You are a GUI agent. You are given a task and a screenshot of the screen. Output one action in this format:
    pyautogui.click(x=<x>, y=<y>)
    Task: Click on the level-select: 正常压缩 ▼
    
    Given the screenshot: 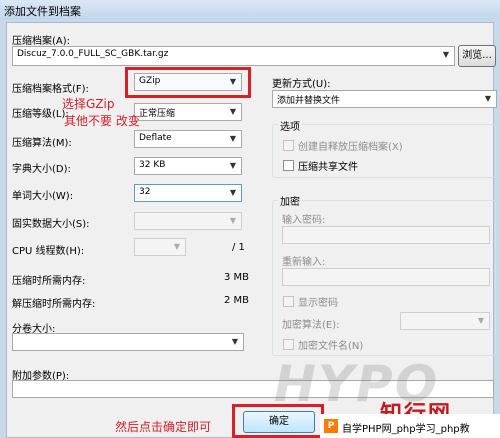 What is the action you would take?
    pyautogui.click(x=188, y=112)
    